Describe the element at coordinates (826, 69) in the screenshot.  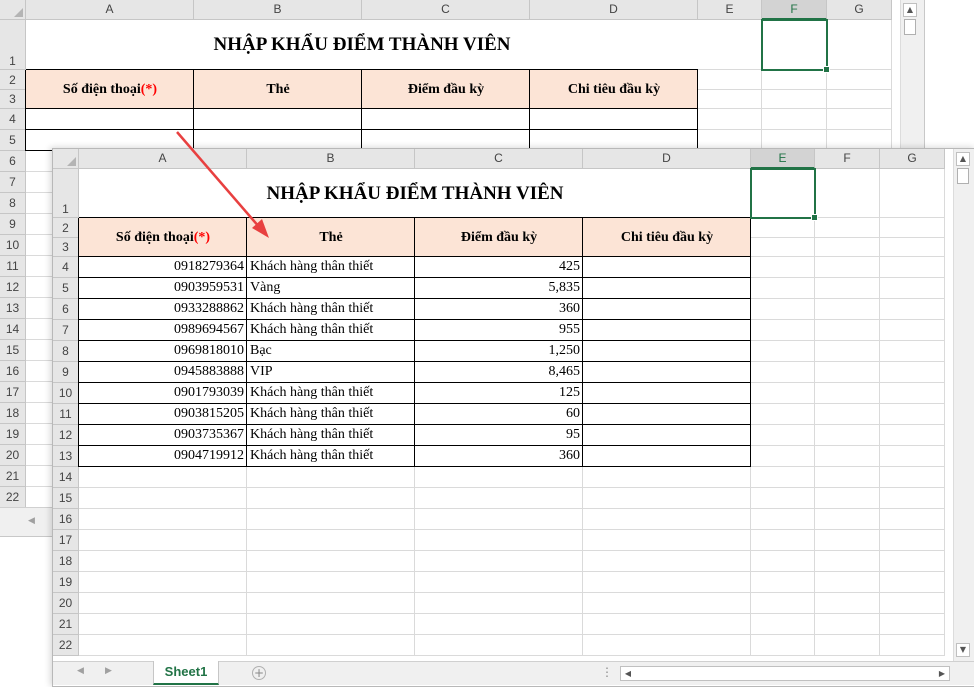
I see `fill-handle` at that location.